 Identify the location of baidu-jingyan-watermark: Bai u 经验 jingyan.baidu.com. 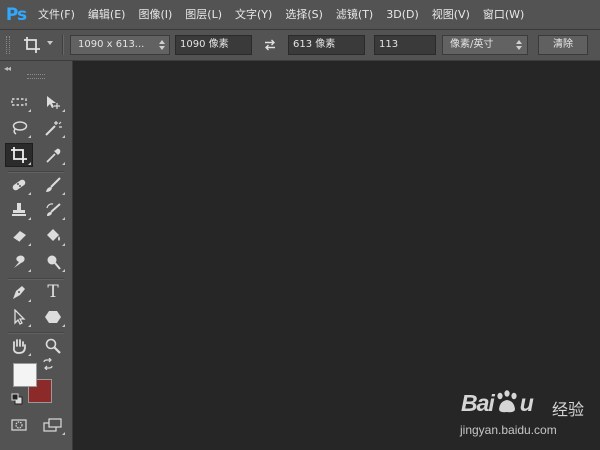
(525, 415).